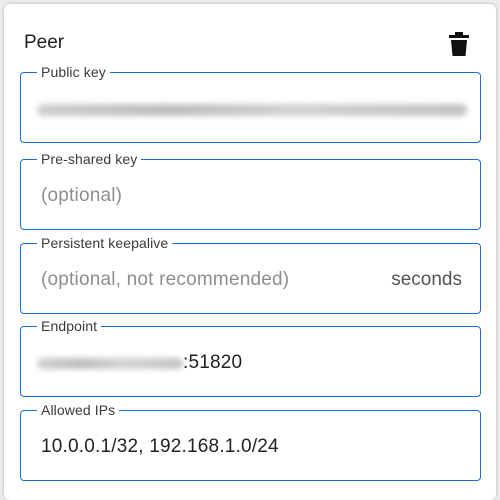 This screenshot has width=500, height=500. Describe the element at coordinates (213, 362) in the screenshot. I see `endpoint-port: :51820` at that location.